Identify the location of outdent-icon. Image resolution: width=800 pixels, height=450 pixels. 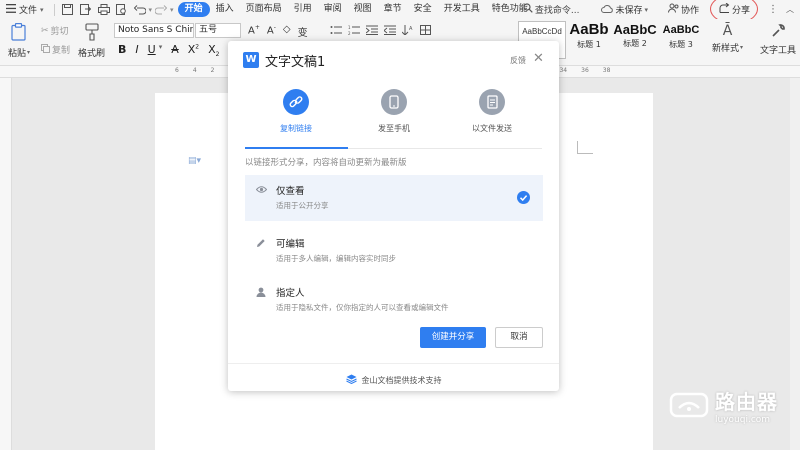
(389, 31).